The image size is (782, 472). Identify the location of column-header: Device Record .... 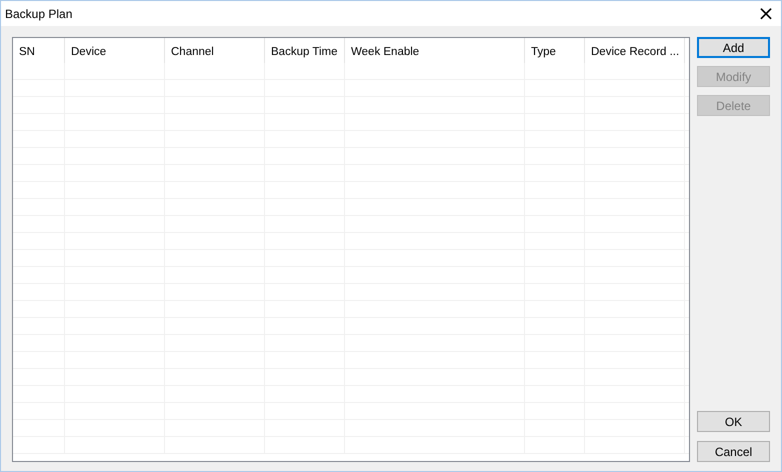
(635, 52).